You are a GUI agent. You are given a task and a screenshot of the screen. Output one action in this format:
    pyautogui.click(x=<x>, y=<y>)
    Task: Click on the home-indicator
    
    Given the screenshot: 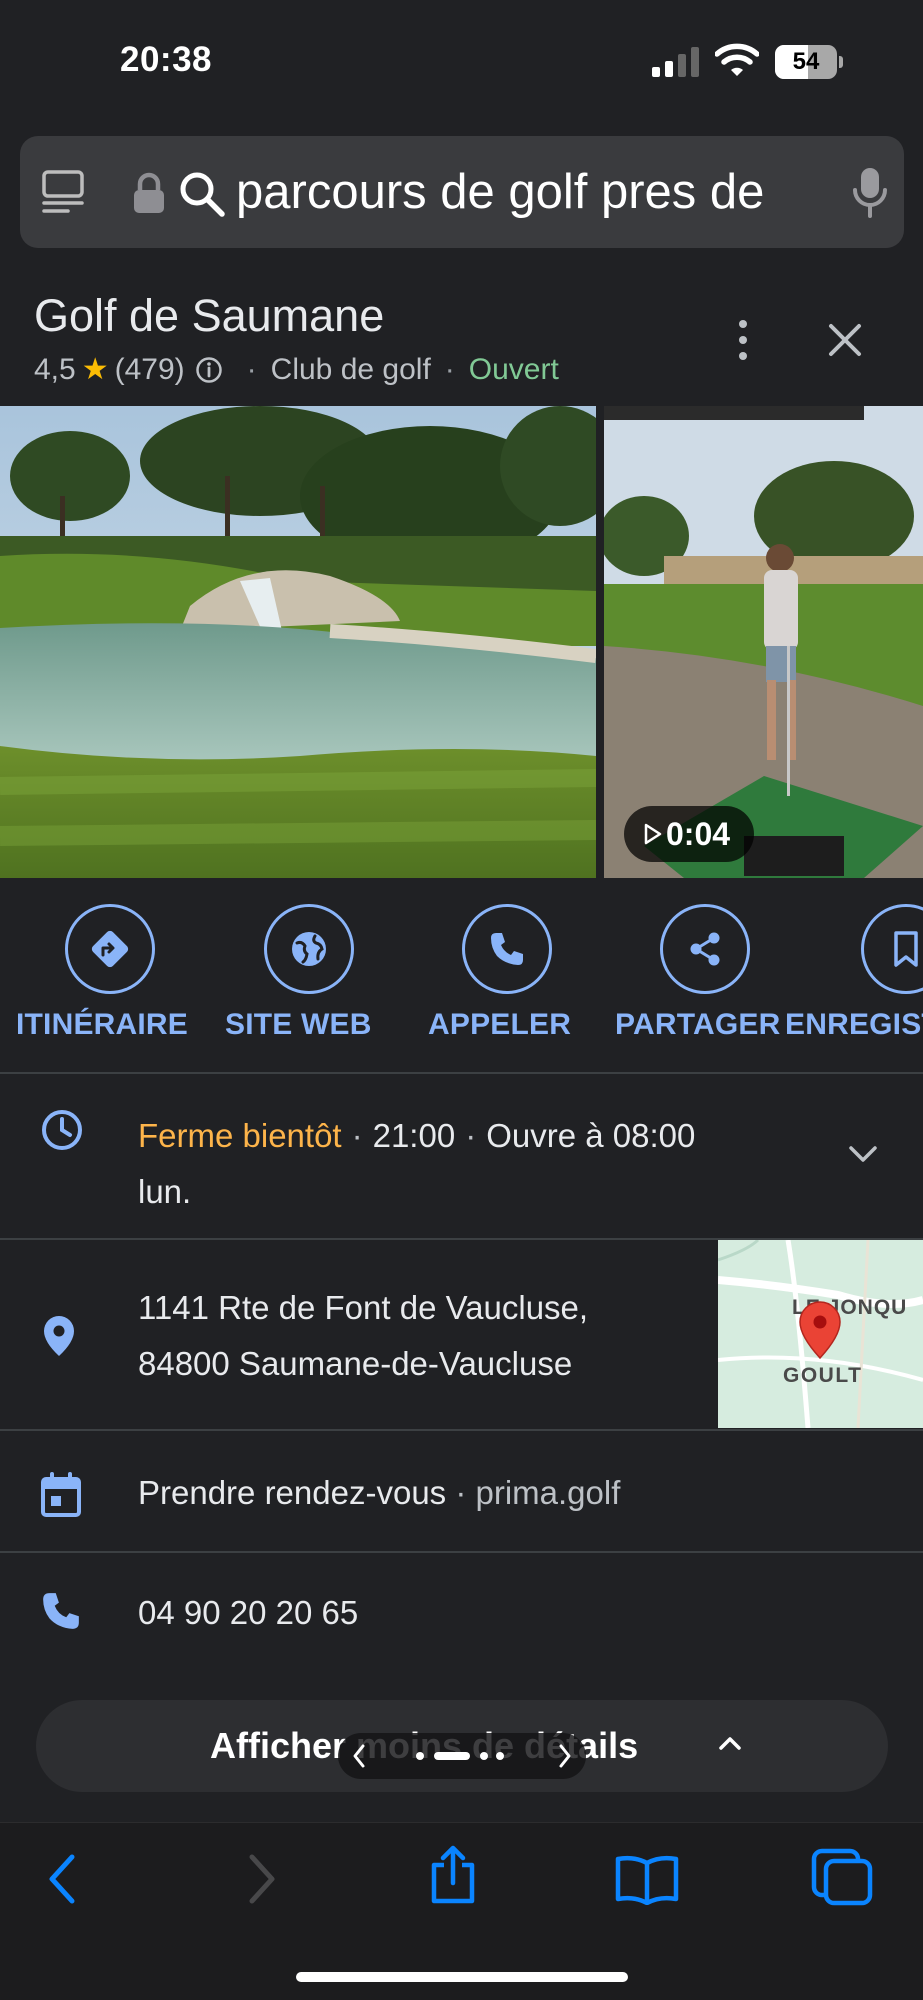 What is the action you would take?
    pyautogui.click(x=462, y=1977)
    